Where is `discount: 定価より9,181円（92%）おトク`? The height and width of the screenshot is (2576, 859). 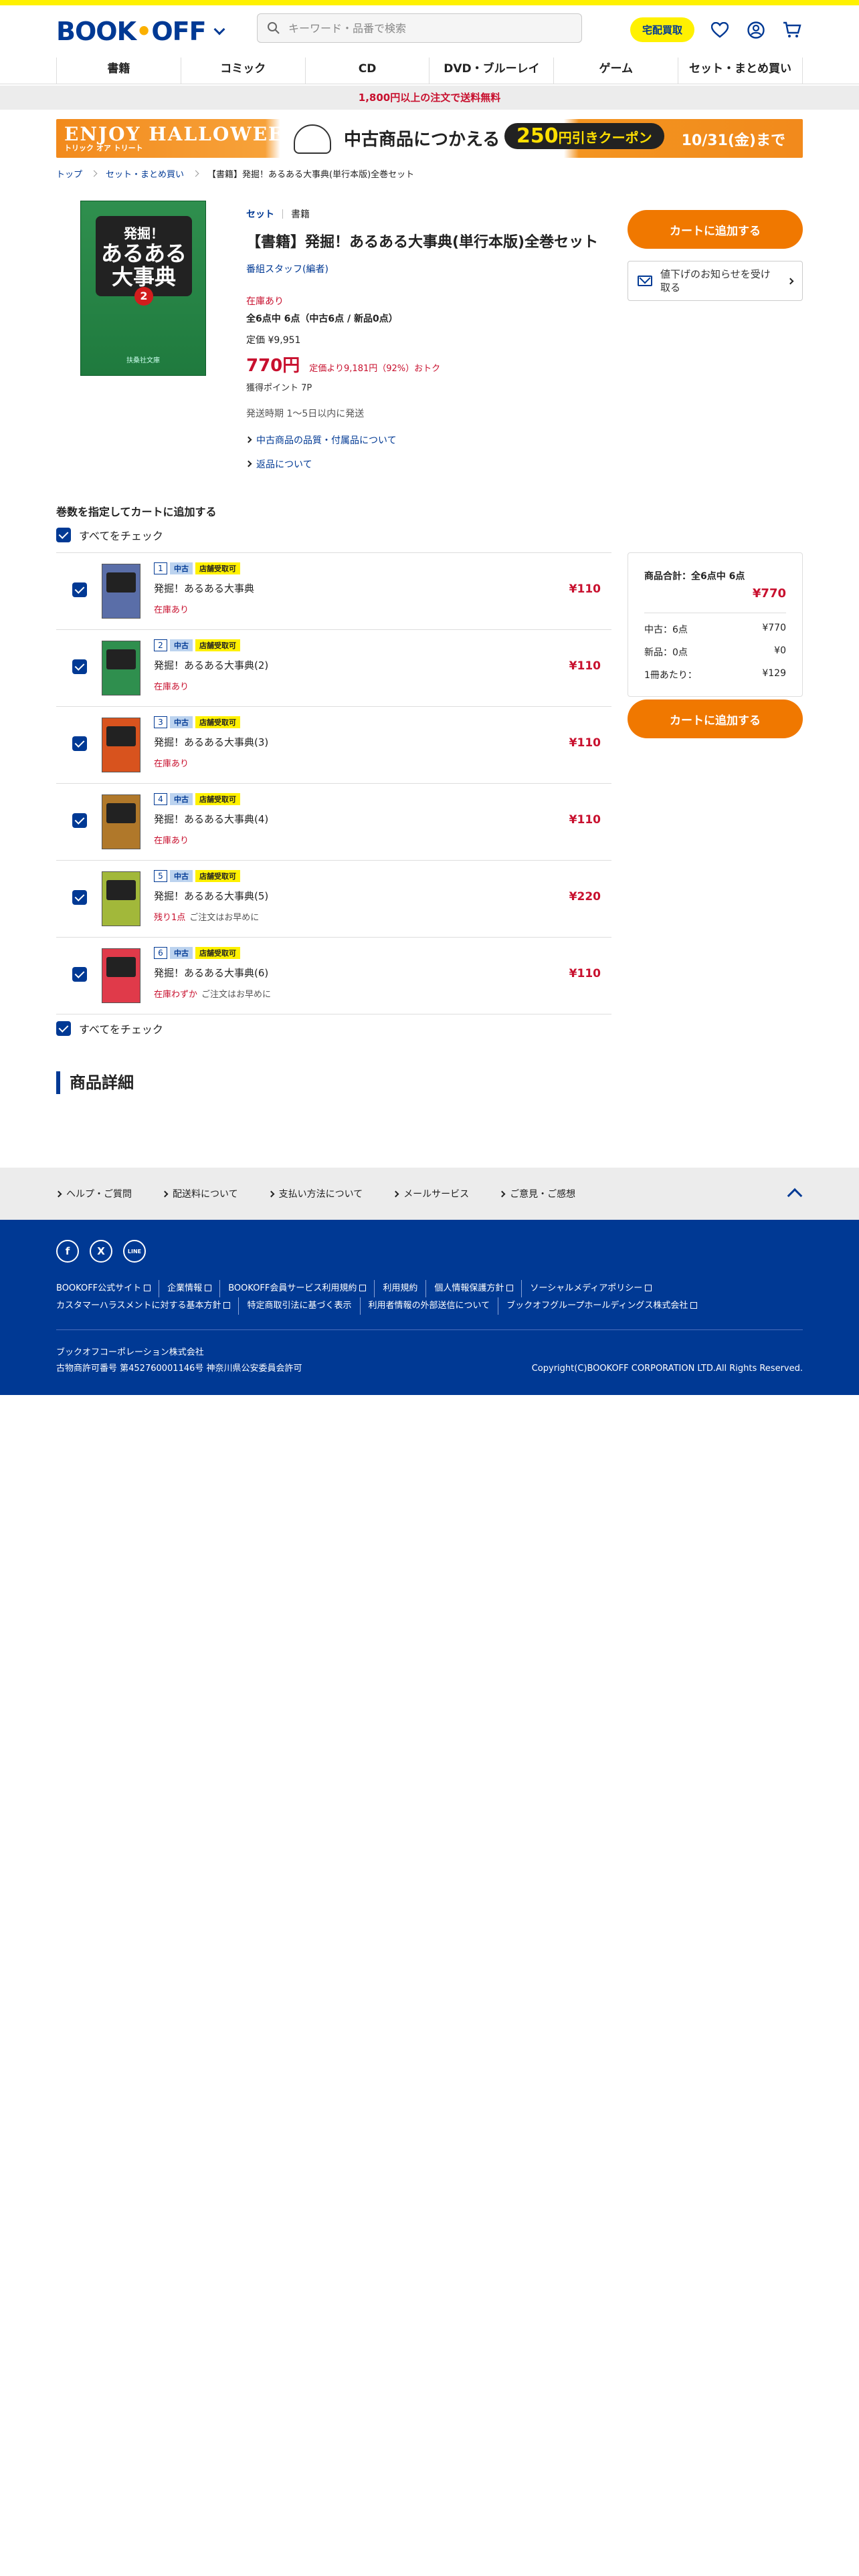
discount: 定価より9,181円（92%）おトク is located at coordinates (375, 368).